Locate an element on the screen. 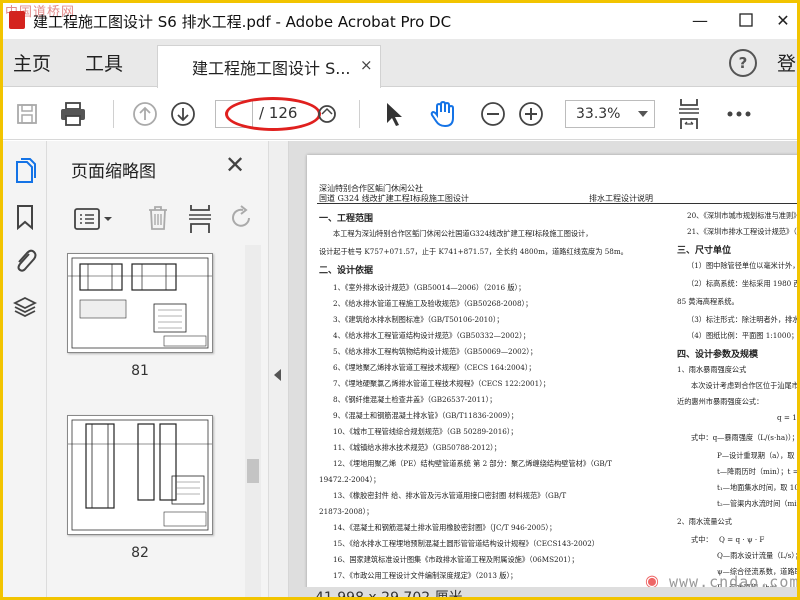  doc-section-heading: 三、尺寸单位 is located at coordinates (704, 251).